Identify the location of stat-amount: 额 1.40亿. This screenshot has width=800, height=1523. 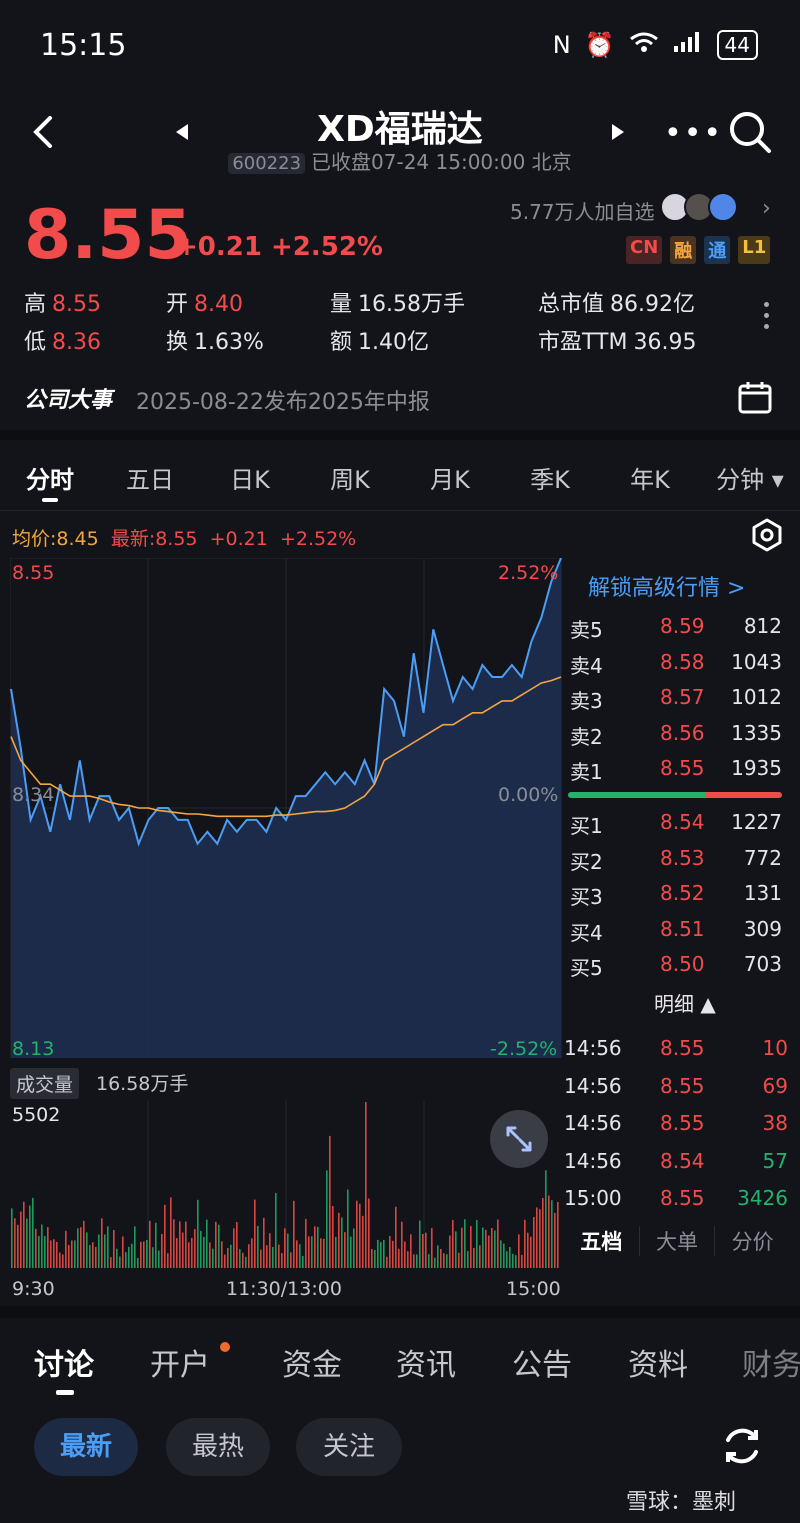
(380, 342).